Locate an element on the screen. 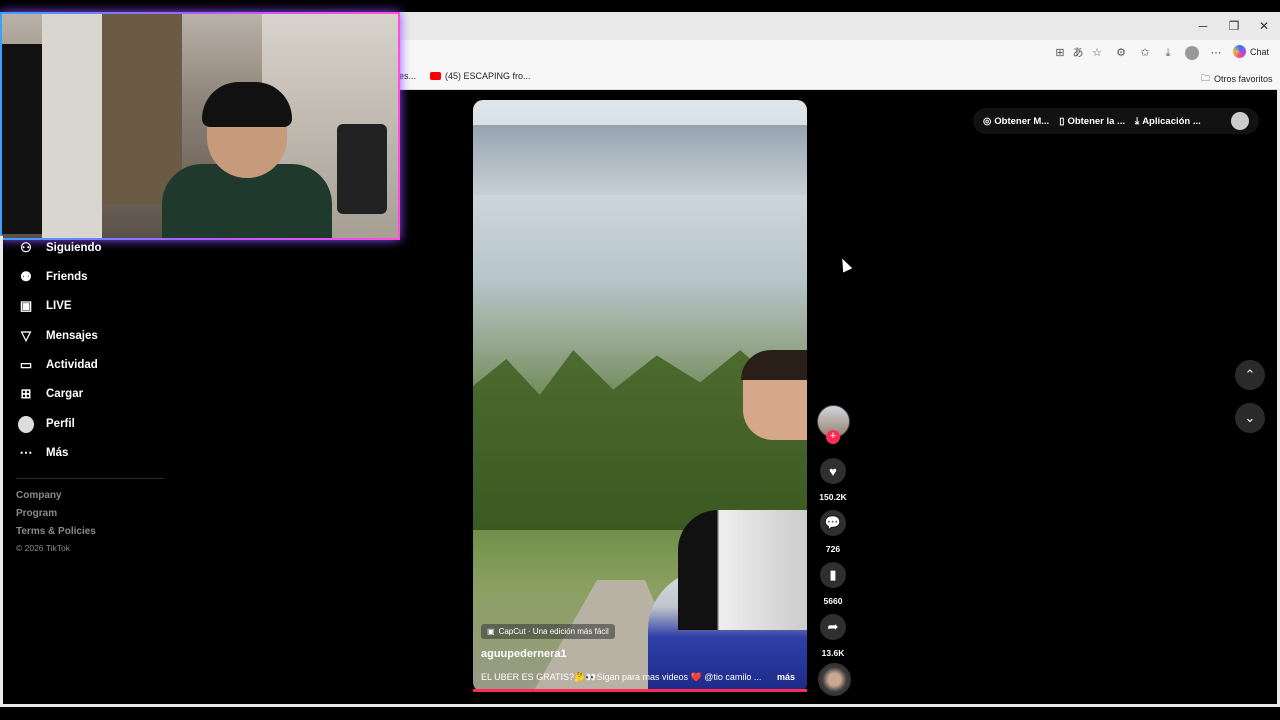  translate-icon: あ is located at coordinates (1078, 53).